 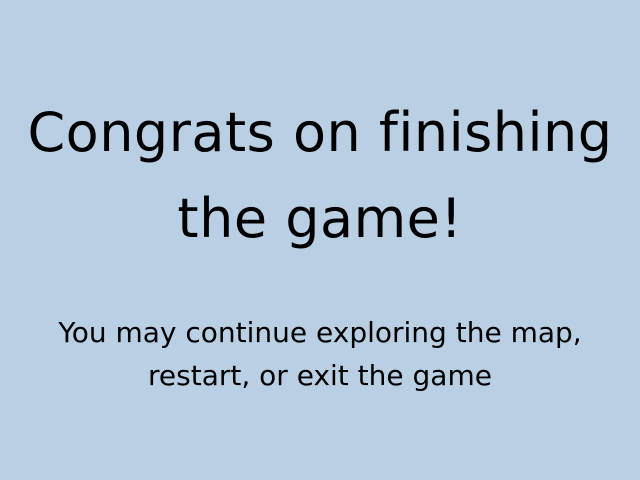 What do you see at coordinates (320, 375) in the screenshot?
I see `message-line-2: restart, or exit the game` at bounding box center [320, 375].